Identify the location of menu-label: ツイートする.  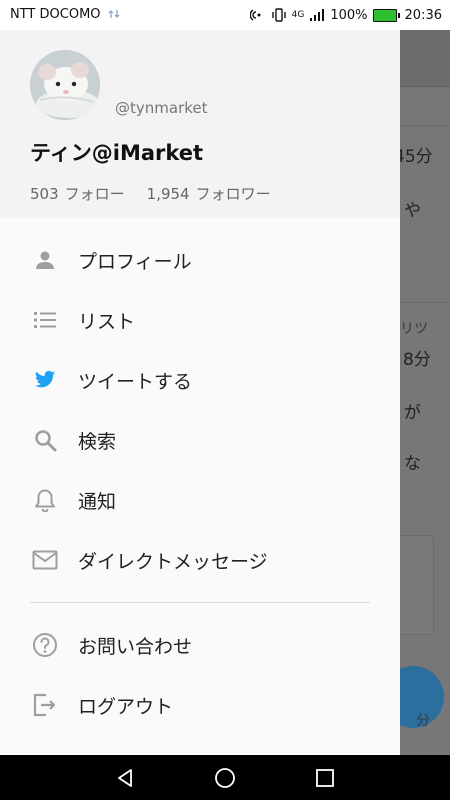
(135, 381).